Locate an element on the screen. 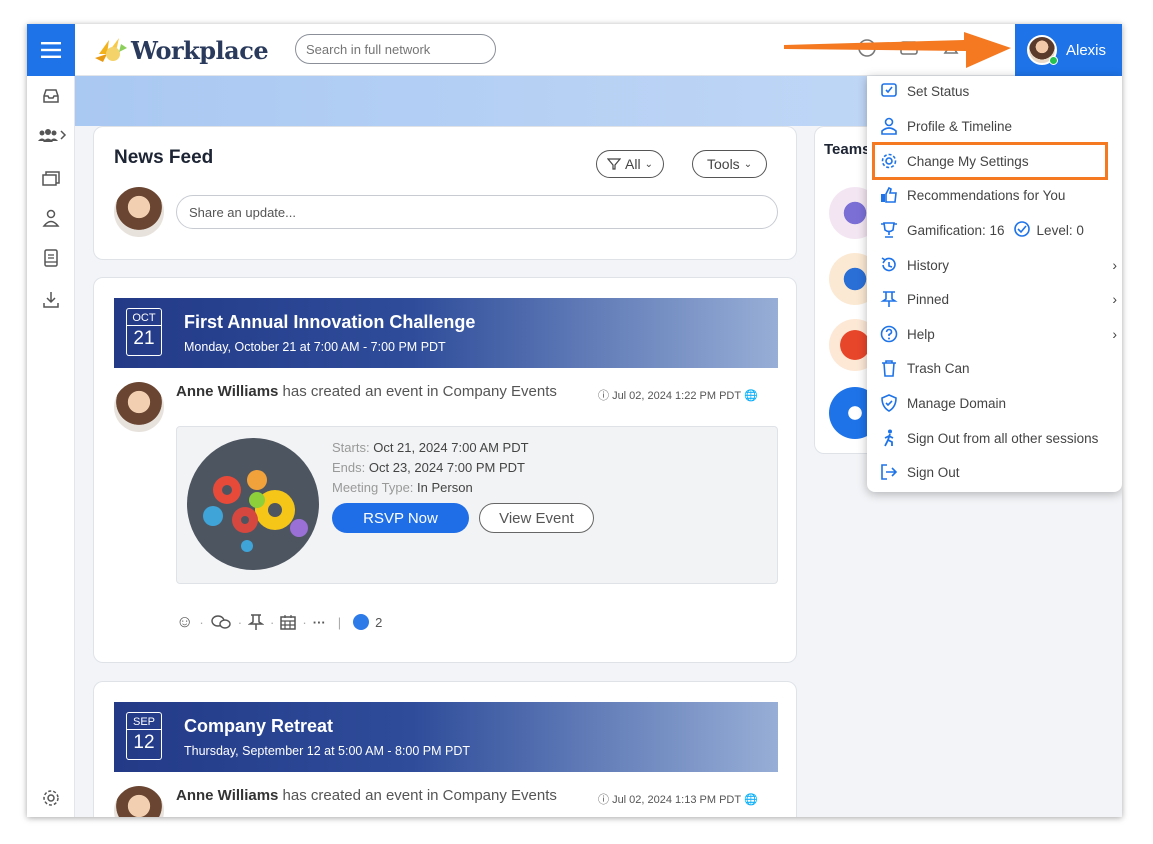 The width and height of the screenshot is (1153, 844). post-actions: ☺ · · · · ··· | 2 is located at coordinates (279, 622).